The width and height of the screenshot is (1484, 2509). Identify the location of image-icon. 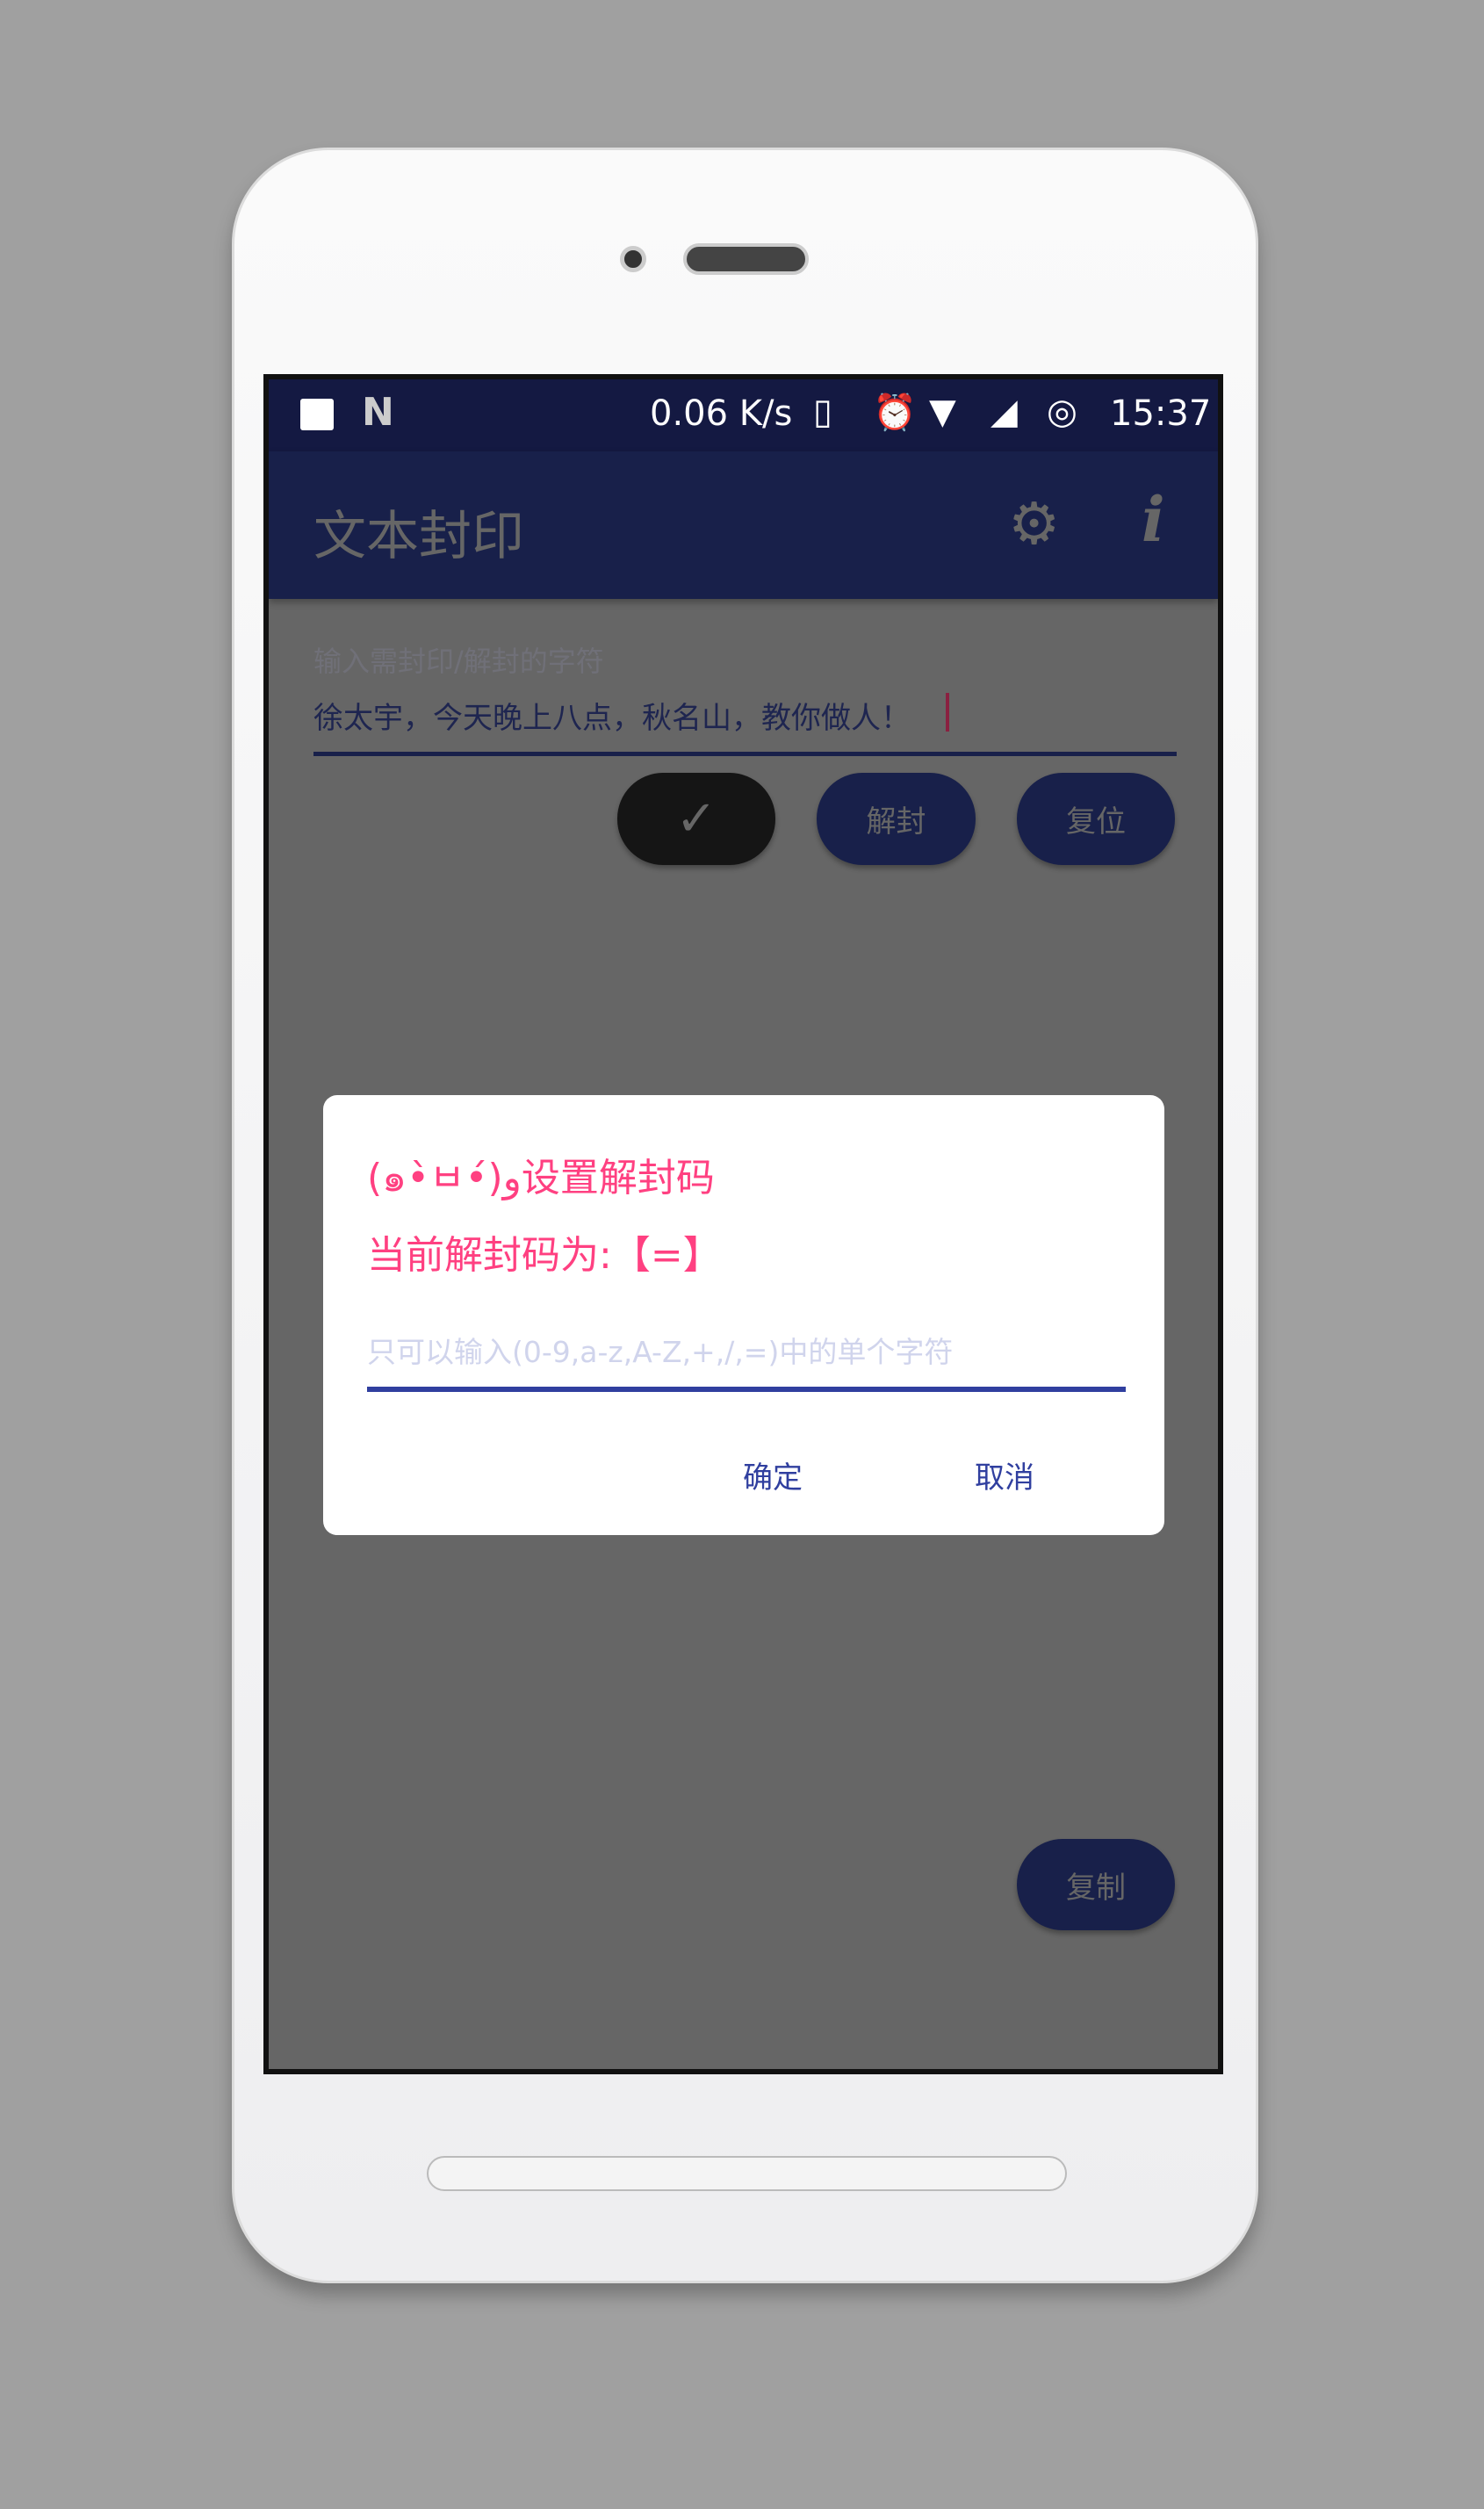
(317, 414).